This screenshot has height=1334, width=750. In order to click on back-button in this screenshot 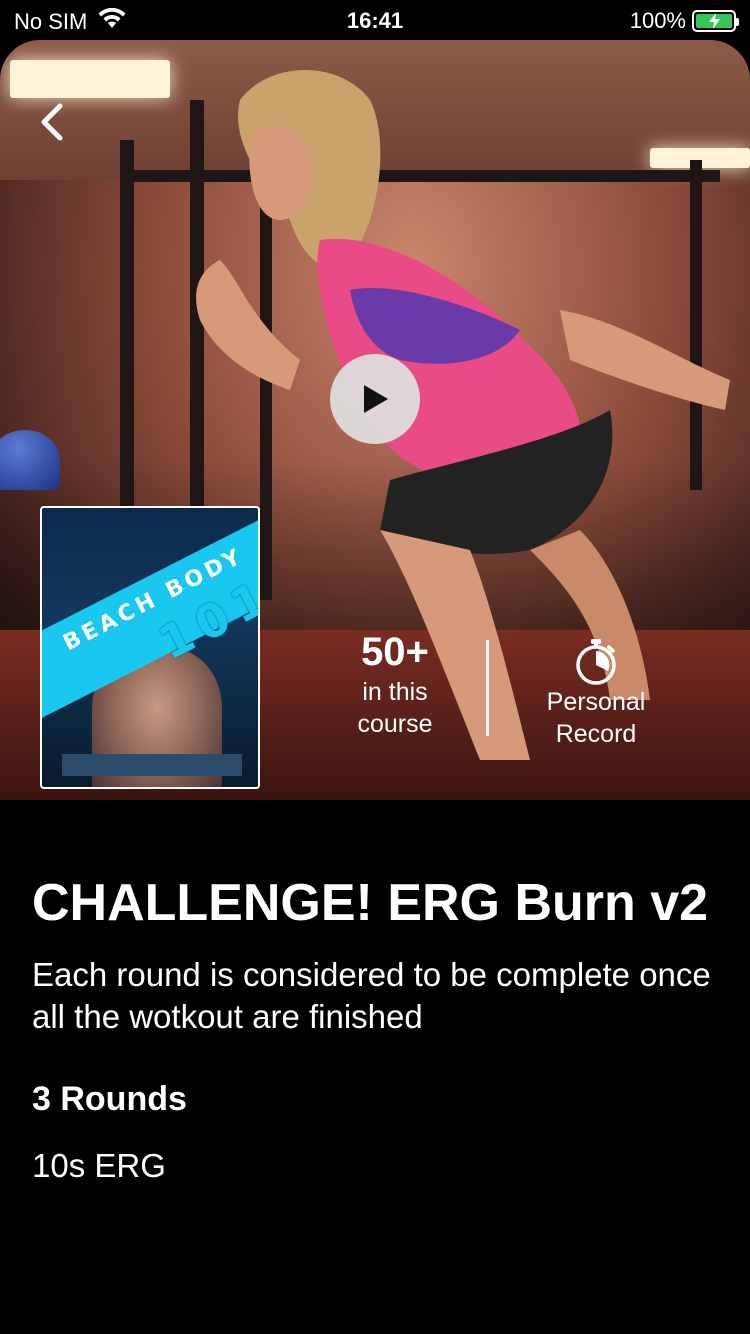, I will do `click(52, 122)`.